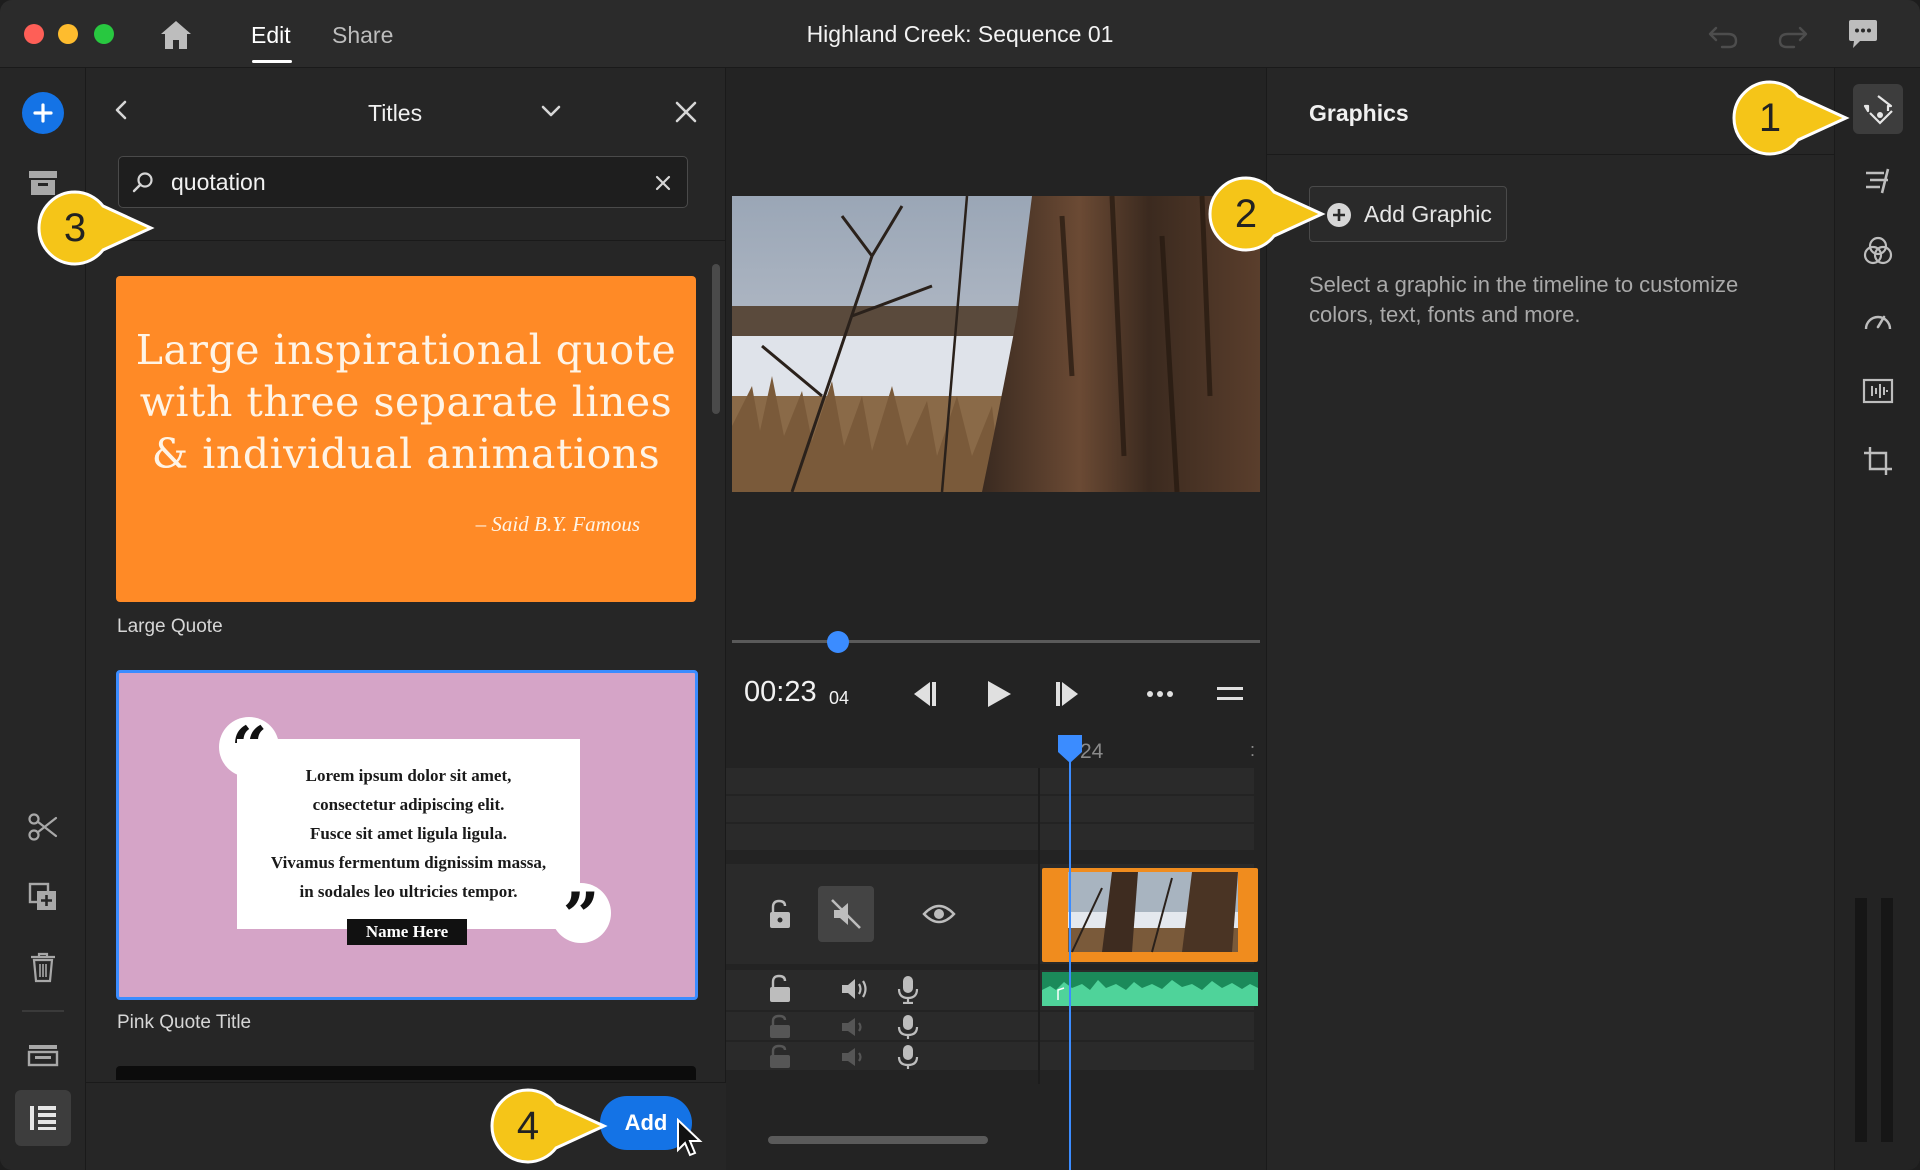  Describe the element at coordinates (408, 862) in the screenshot. I see `pink-quote-line: Vivamus fermentum dignissim massa,` at that location.